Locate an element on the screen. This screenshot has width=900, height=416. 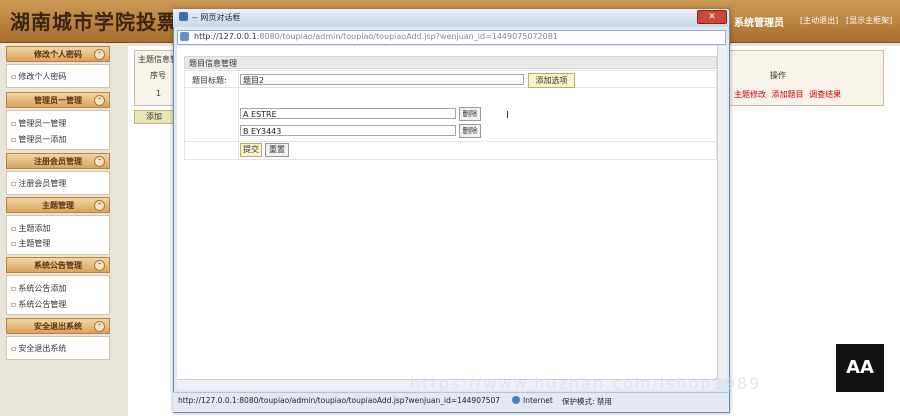
sidebar-section-title: 注册会员管理 is located at coordinates (58, 161).